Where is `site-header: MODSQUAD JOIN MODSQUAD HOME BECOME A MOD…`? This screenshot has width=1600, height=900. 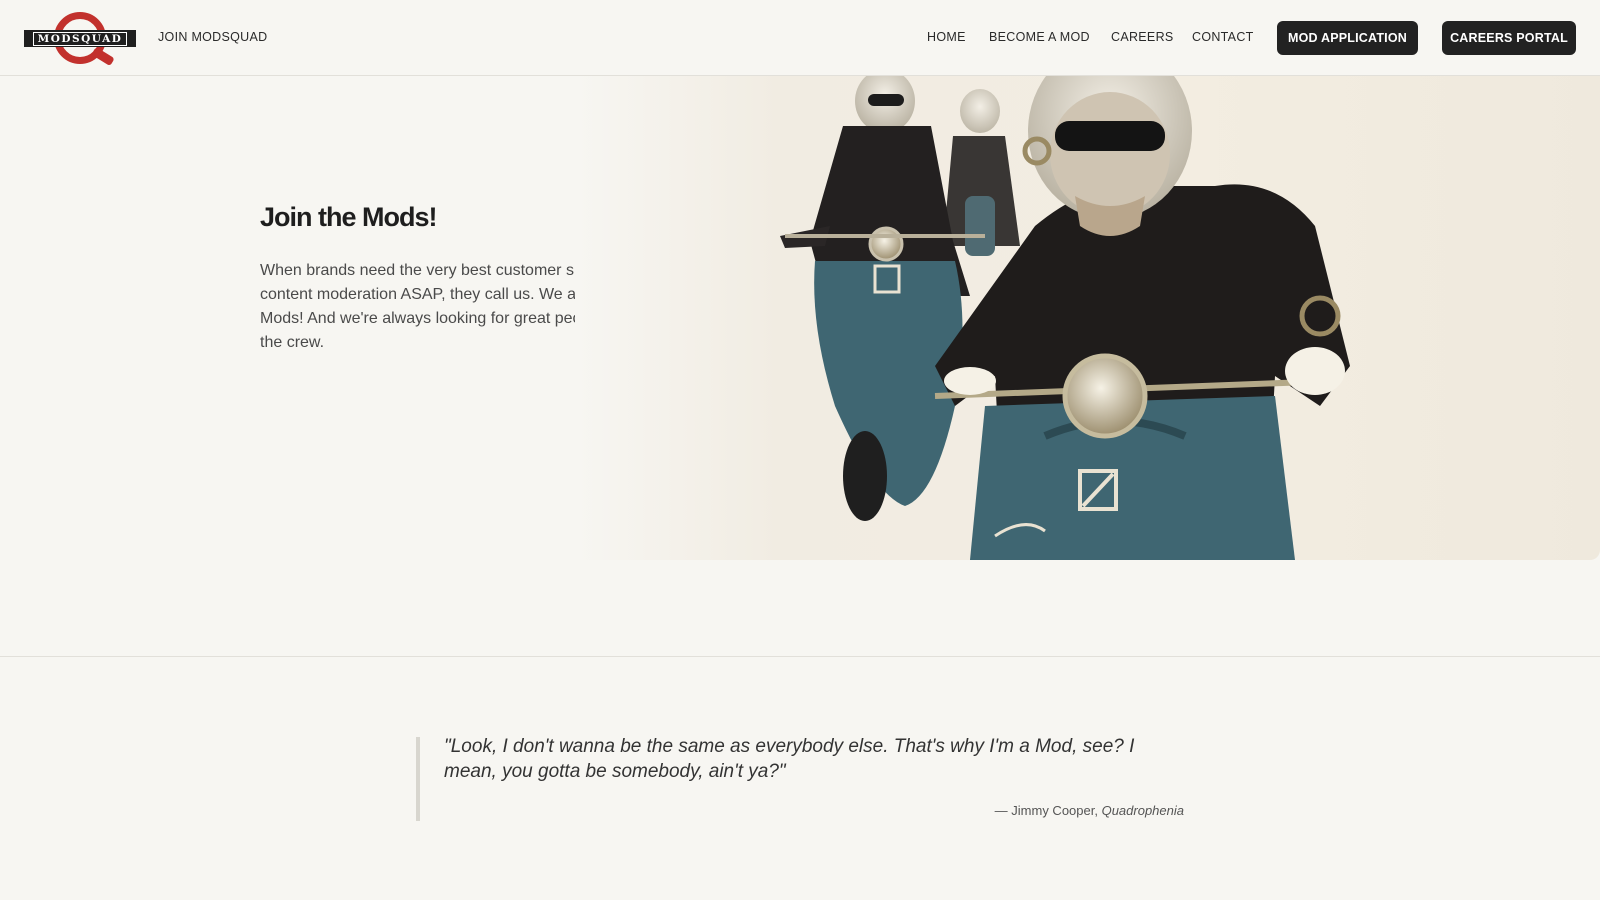
site-header: MODSQUAD JOIN MODSQUAD HOME BECOME A MOD… is located at coordinates (800, 38).